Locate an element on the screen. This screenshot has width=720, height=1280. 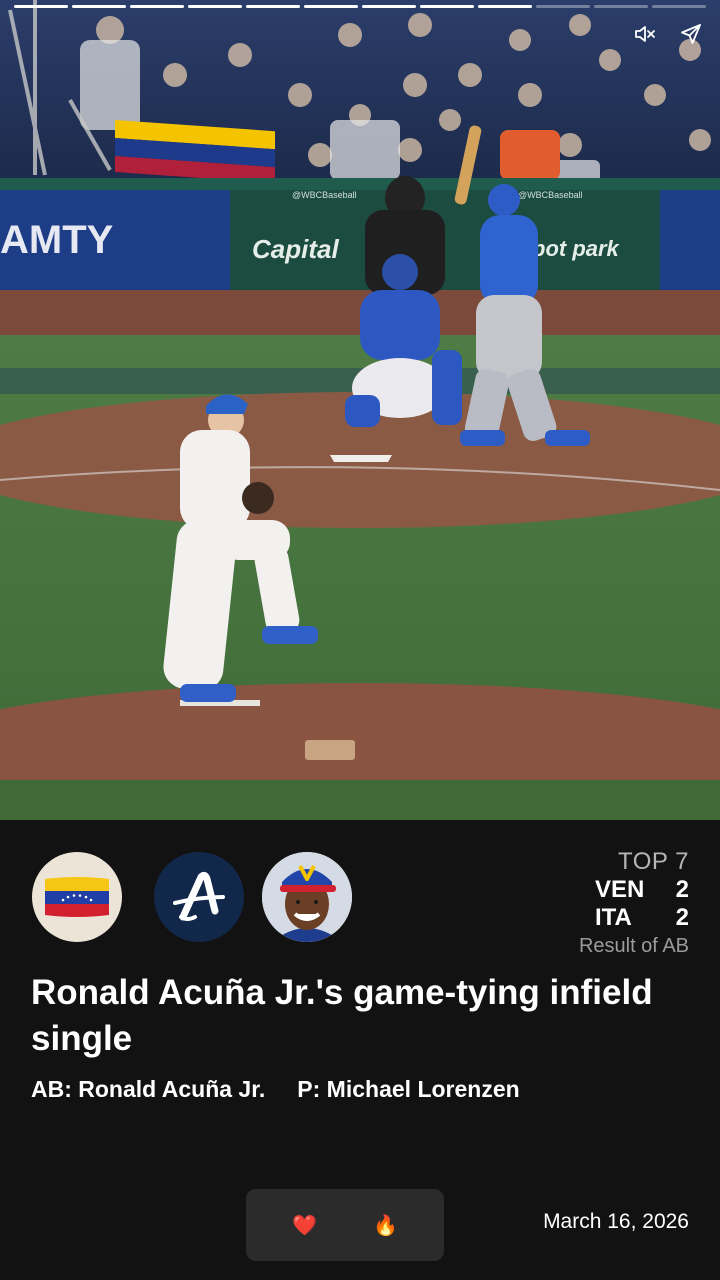
story-progress-bar is located at coordinates (360, 6).